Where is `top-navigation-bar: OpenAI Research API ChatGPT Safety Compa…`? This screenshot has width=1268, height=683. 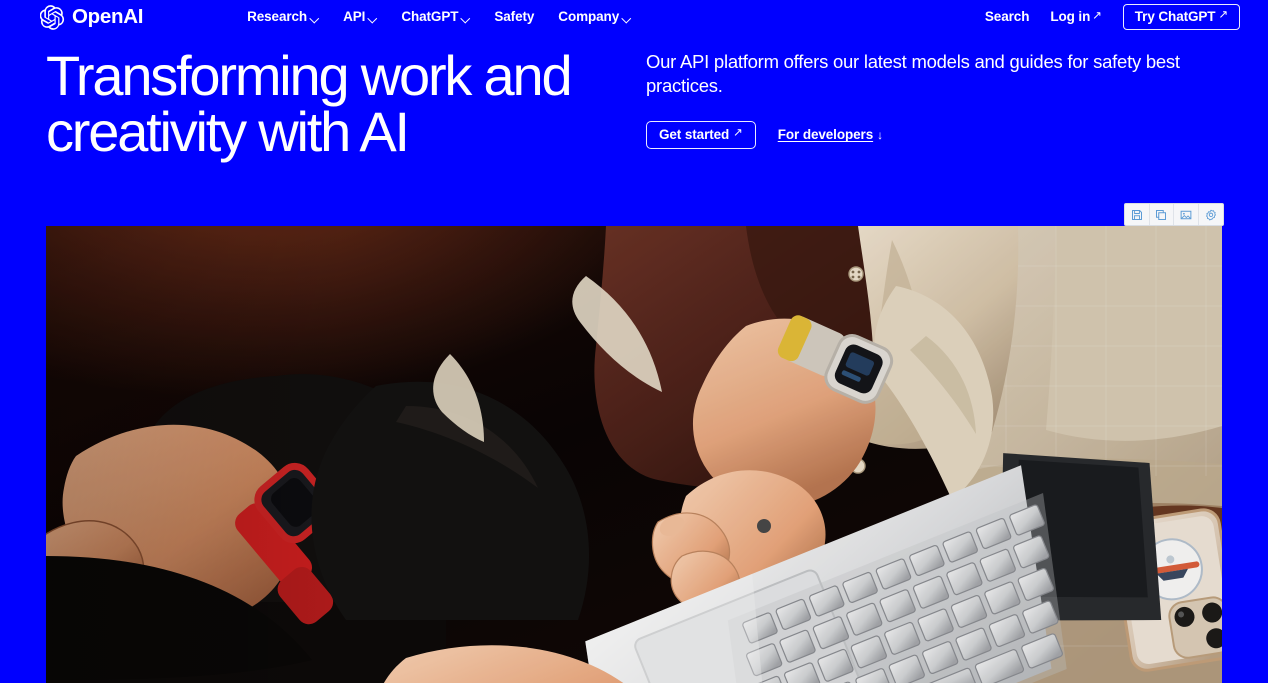 top-navigation-bar: OpenAI Research API ChatGPT Safety Compa… is located at coordinates (634, 17).